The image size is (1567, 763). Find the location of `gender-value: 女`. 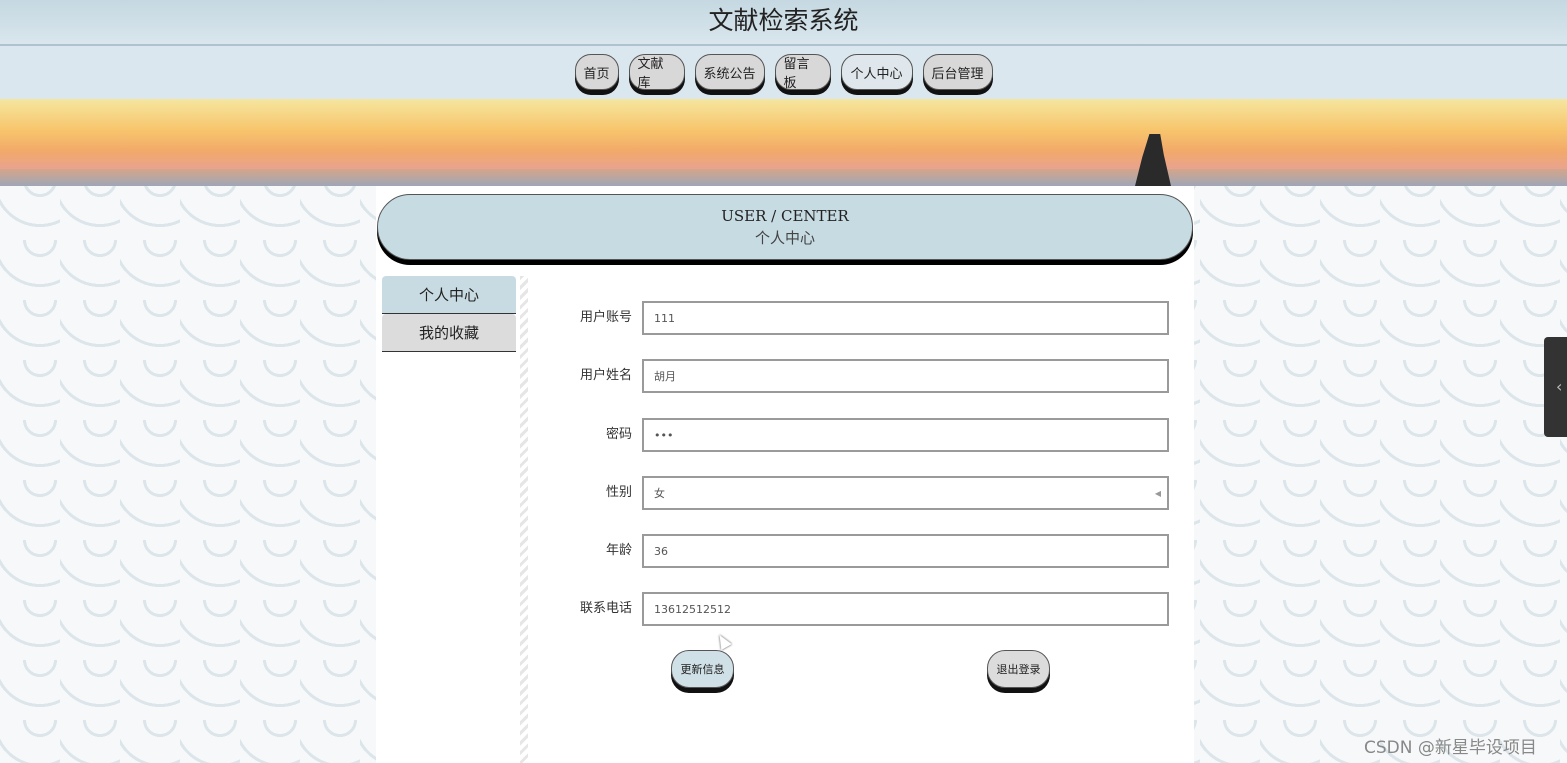

gender-value: 女 is located at coordinates (659, 493).